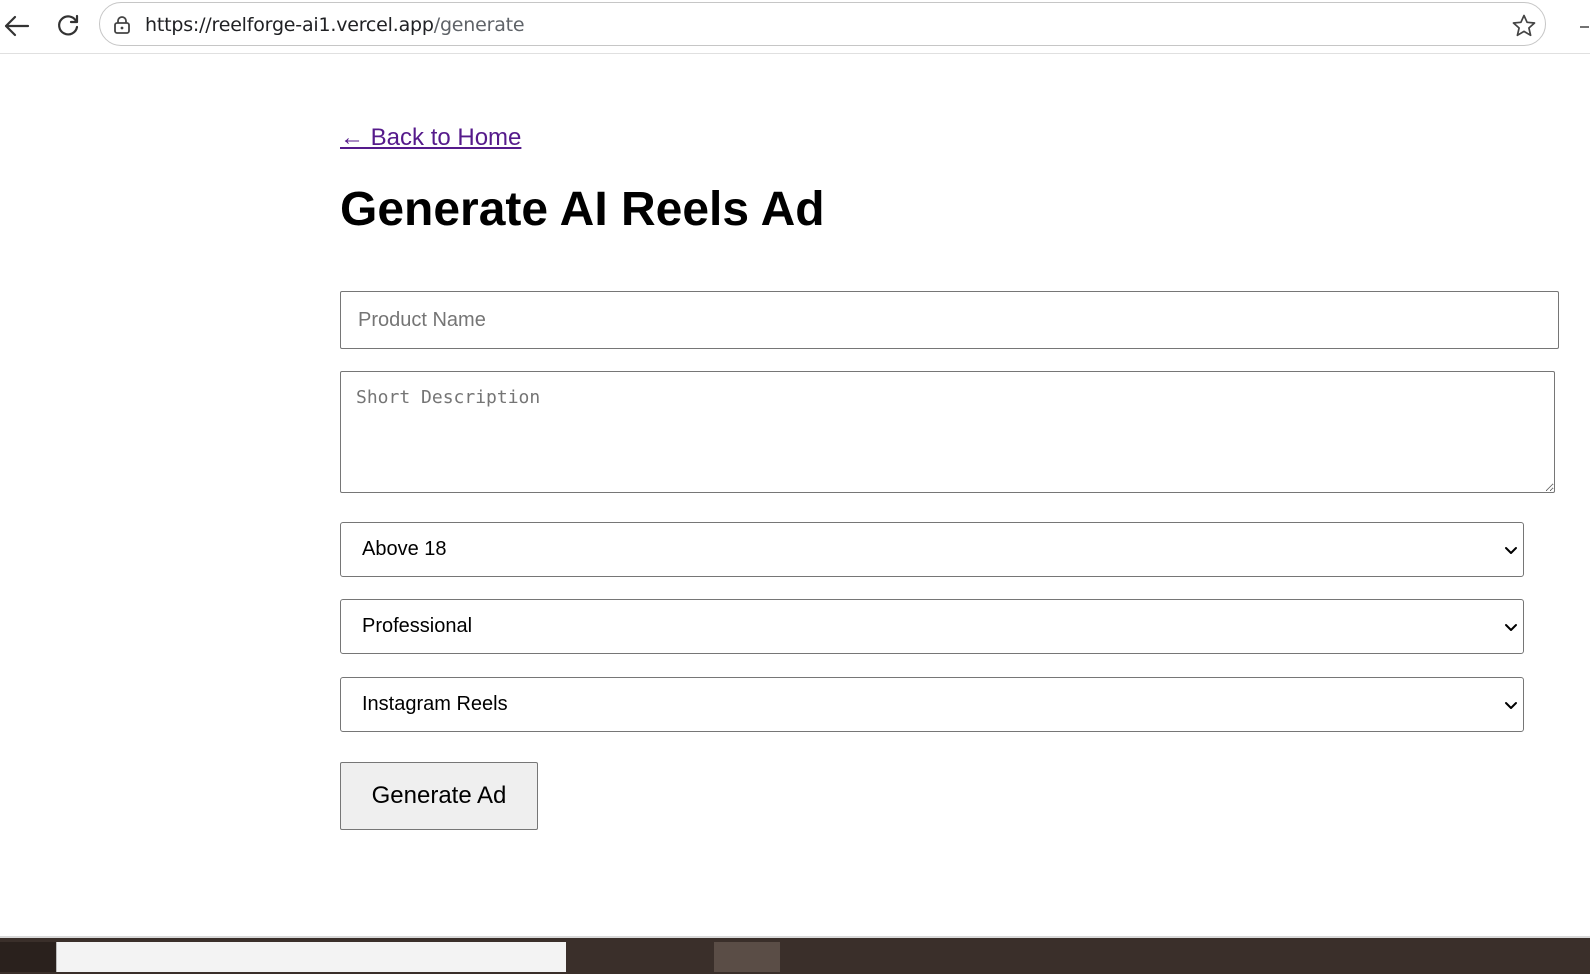  I want to click on overflow-dash-icon, so click(1584, 27).